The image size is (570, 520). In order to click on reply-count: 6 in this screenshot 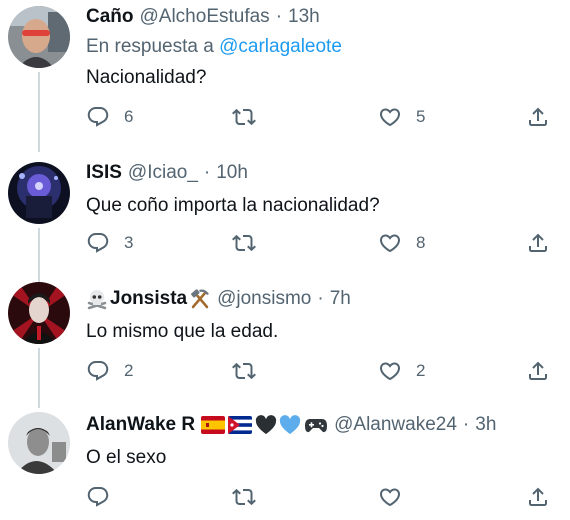, I will do `click(129, 116)`.